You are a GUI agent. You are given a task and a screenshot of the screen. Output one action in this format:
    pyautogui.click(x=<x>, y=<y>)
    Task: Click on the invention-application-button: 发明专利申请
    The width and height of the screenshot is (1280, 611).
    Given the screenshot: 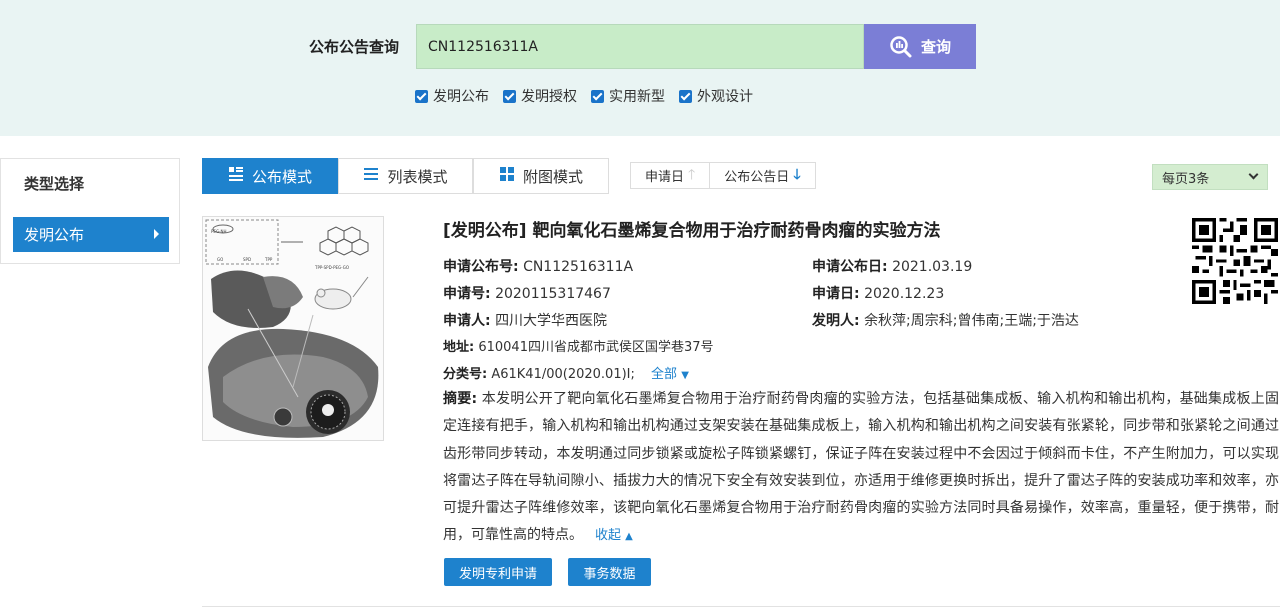 What is the action you would take?
    pyautogui.click(x=498, y=572)
    